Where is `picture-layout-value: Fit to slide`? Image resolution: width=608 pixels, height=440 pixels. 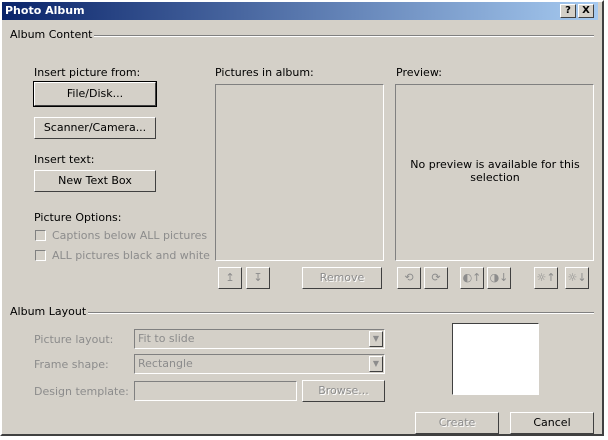 picture-layout-value: Fit to slide is located at coordinates (166, 338).